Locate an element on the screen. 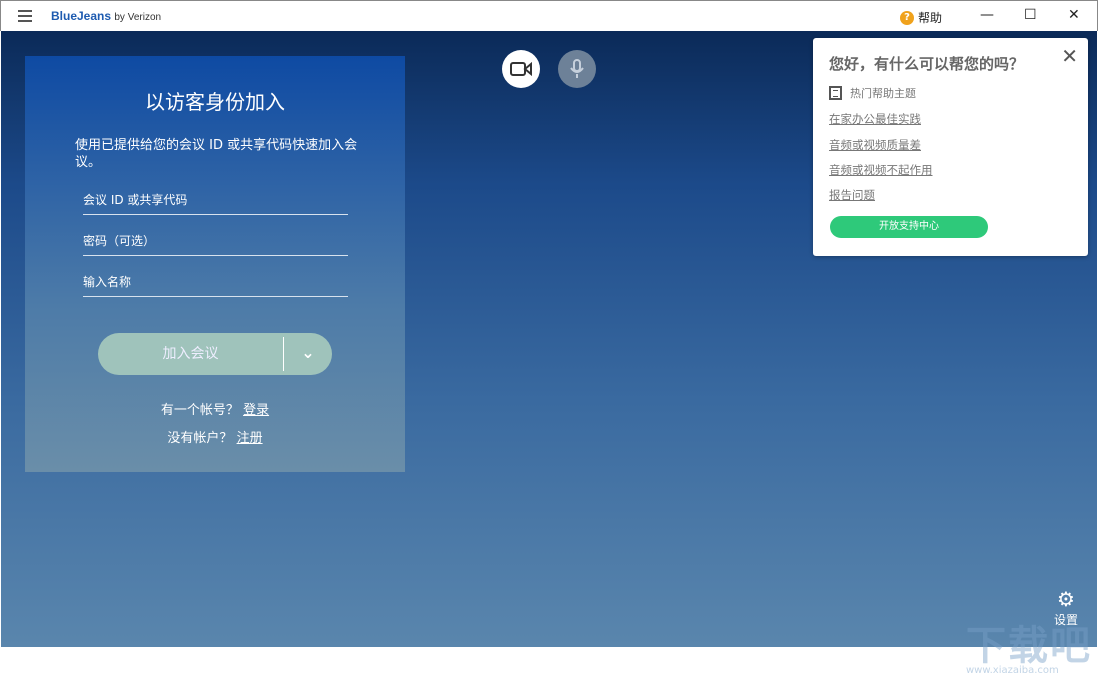 This screenshot has width=1098, height=676. help-panel-title: 您好，有什么可以帮您的吗？ is located at coordinates (927, 64).